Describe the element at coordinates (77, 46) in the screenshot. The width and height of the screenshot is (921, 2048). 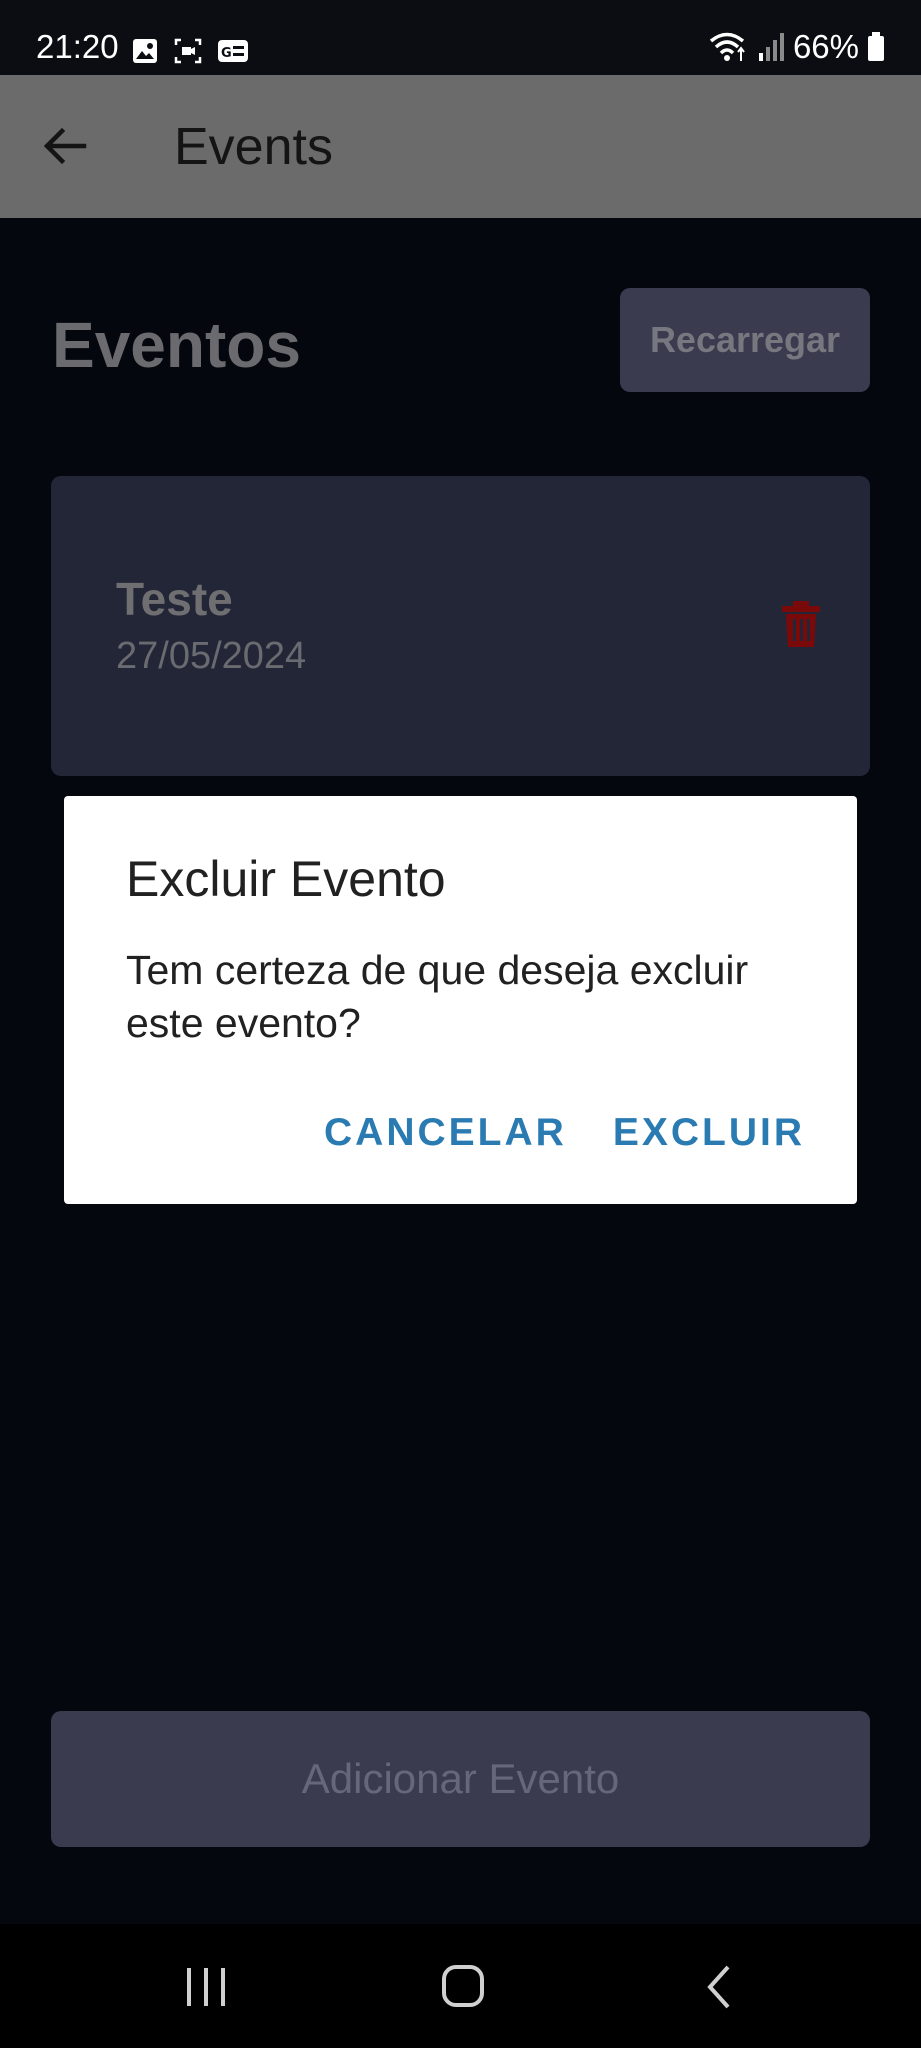
I see `status-time: 21:20` at that location.